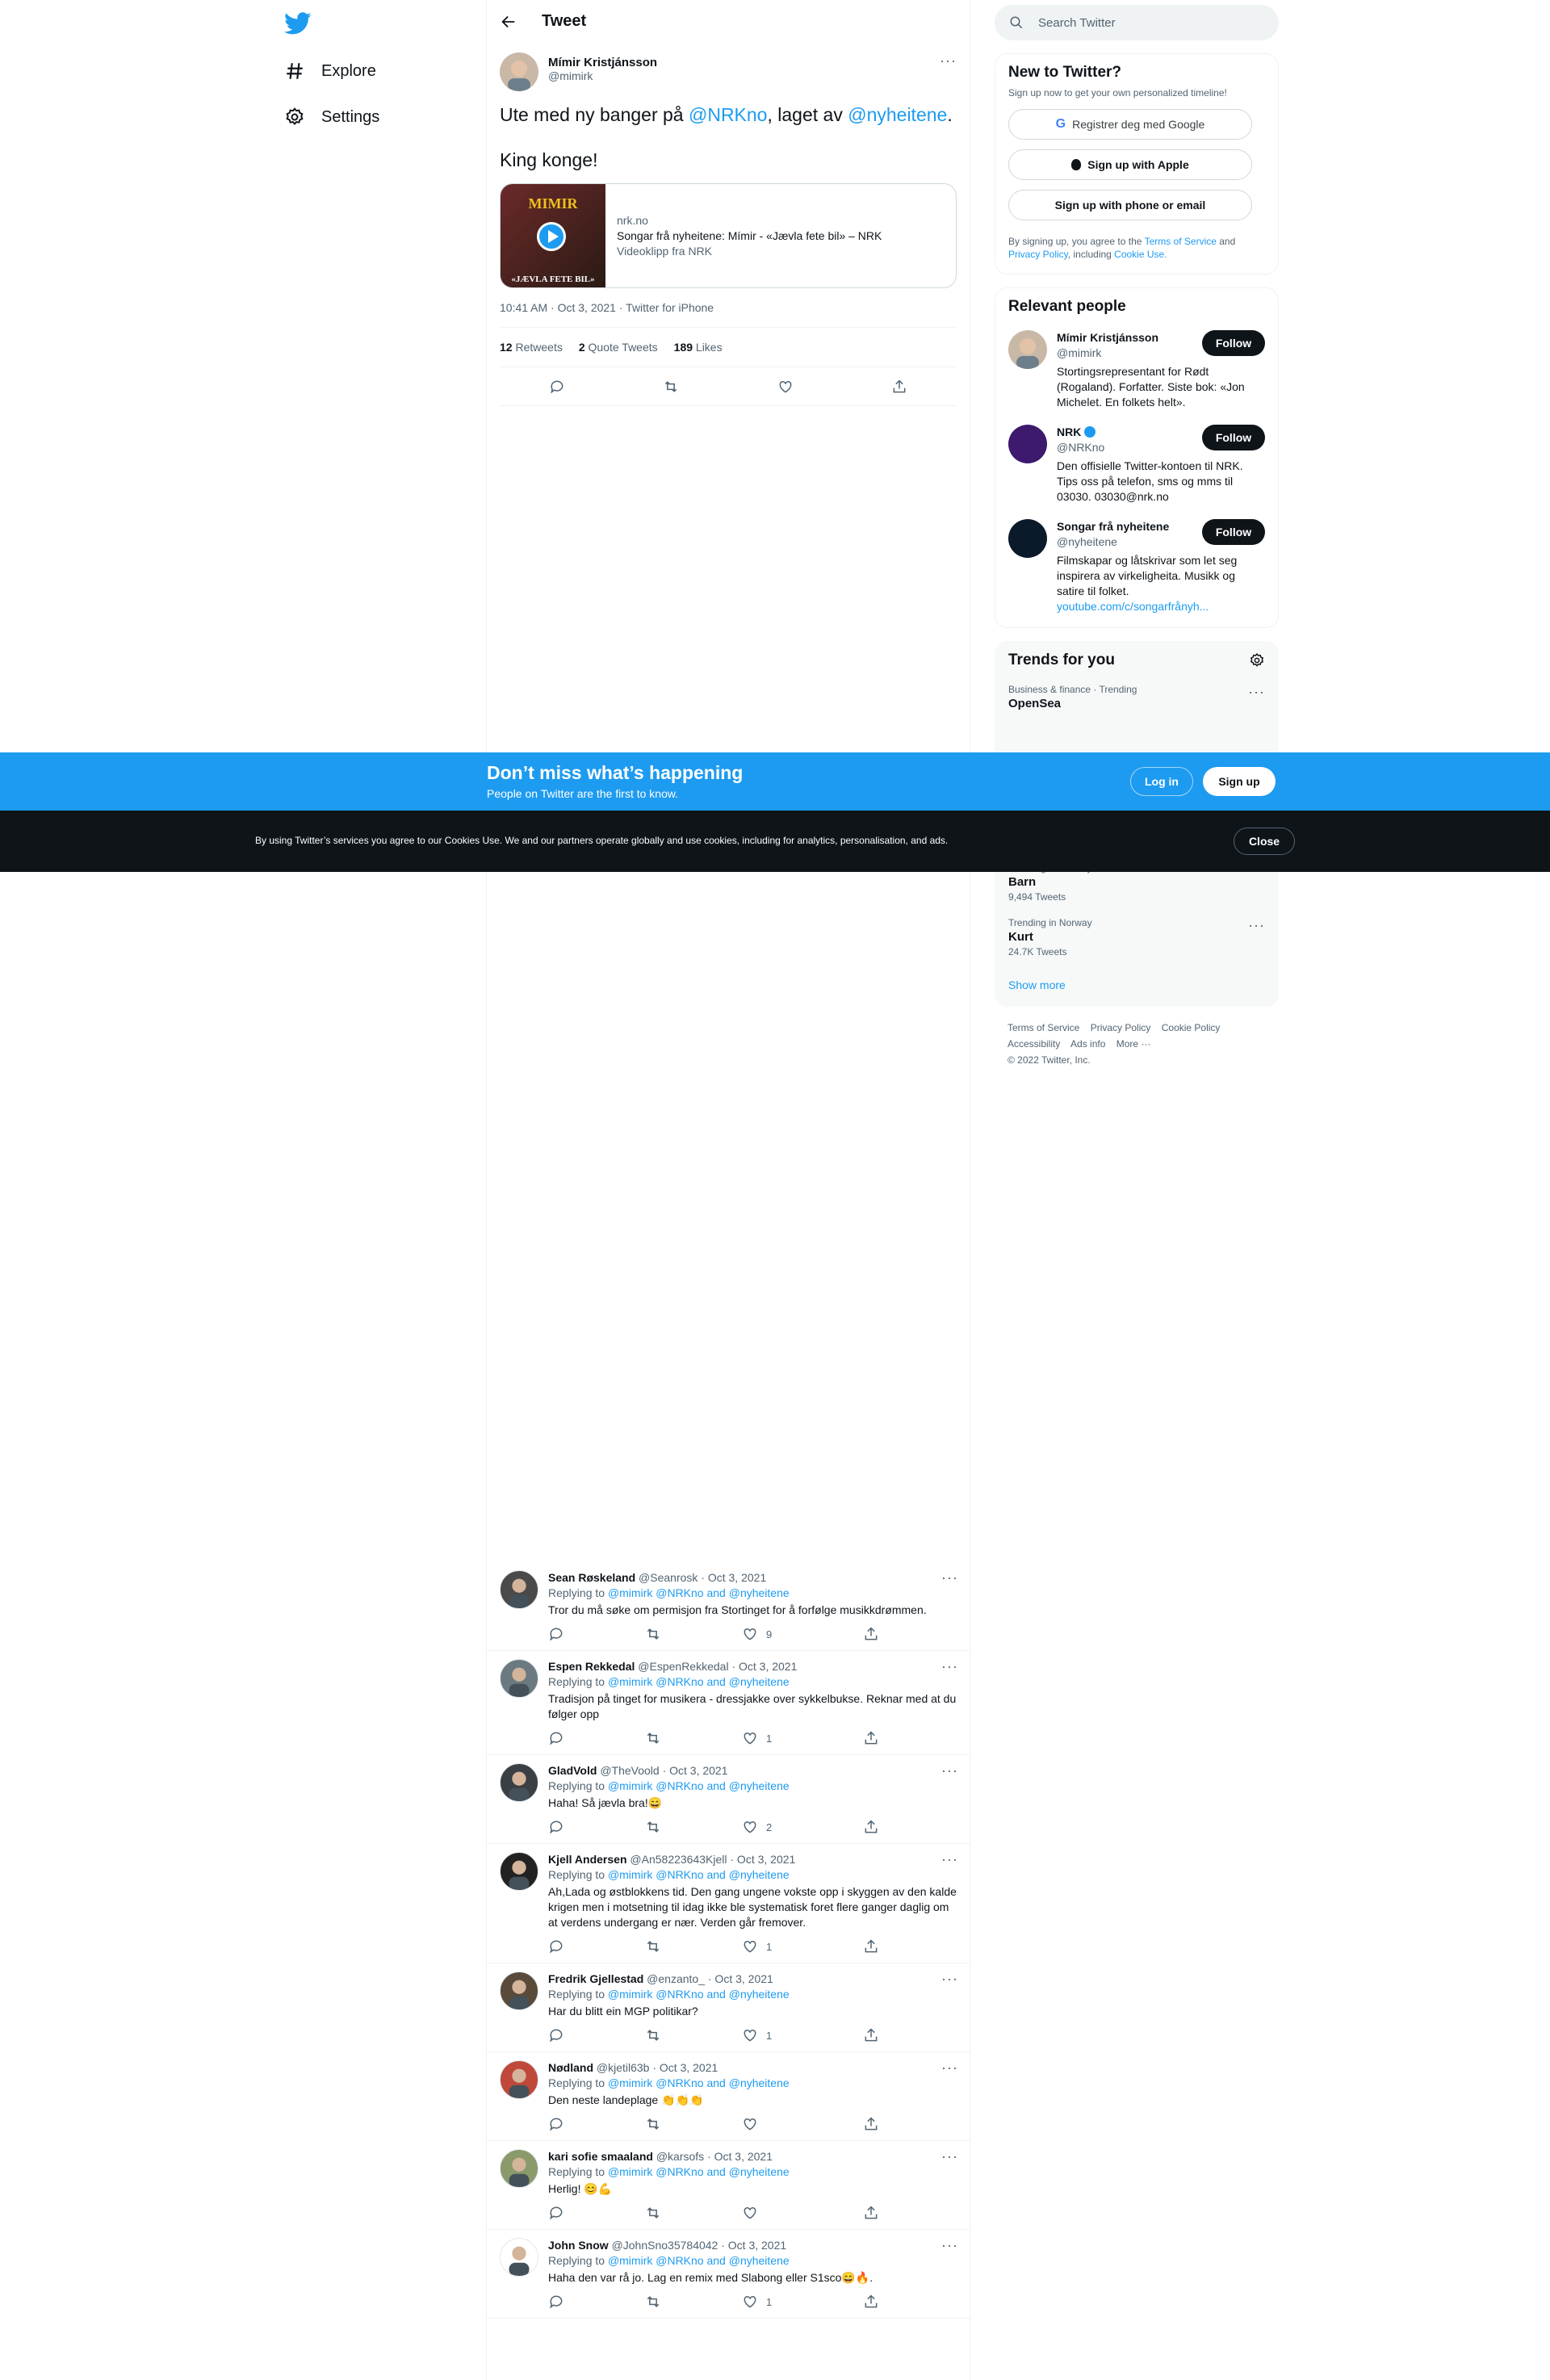 Image resolution: width=1550 pixels, height=2380 pixels. I want to click on like-button: 2, so click(770, 1827).